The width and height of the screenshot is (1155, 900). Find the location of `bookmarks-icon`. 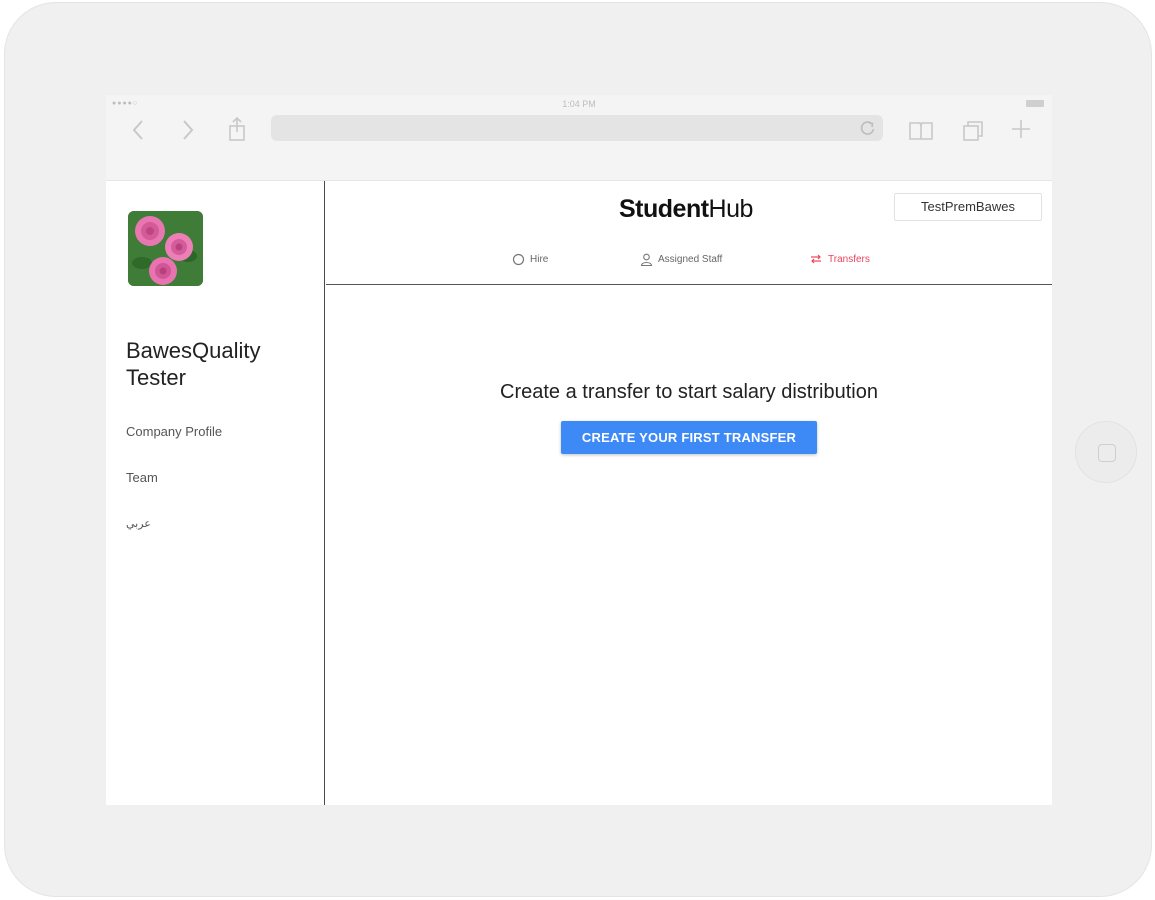

bookmarks-icon is located at coordinates (921, 130).